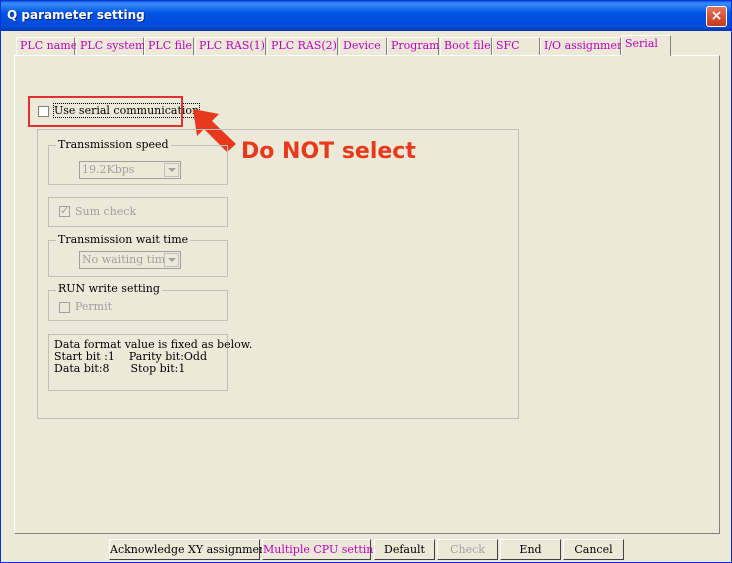 This screenshot has width=732, height=563. I want to click on wait-time-value: No waiting time, so click(127, 259).